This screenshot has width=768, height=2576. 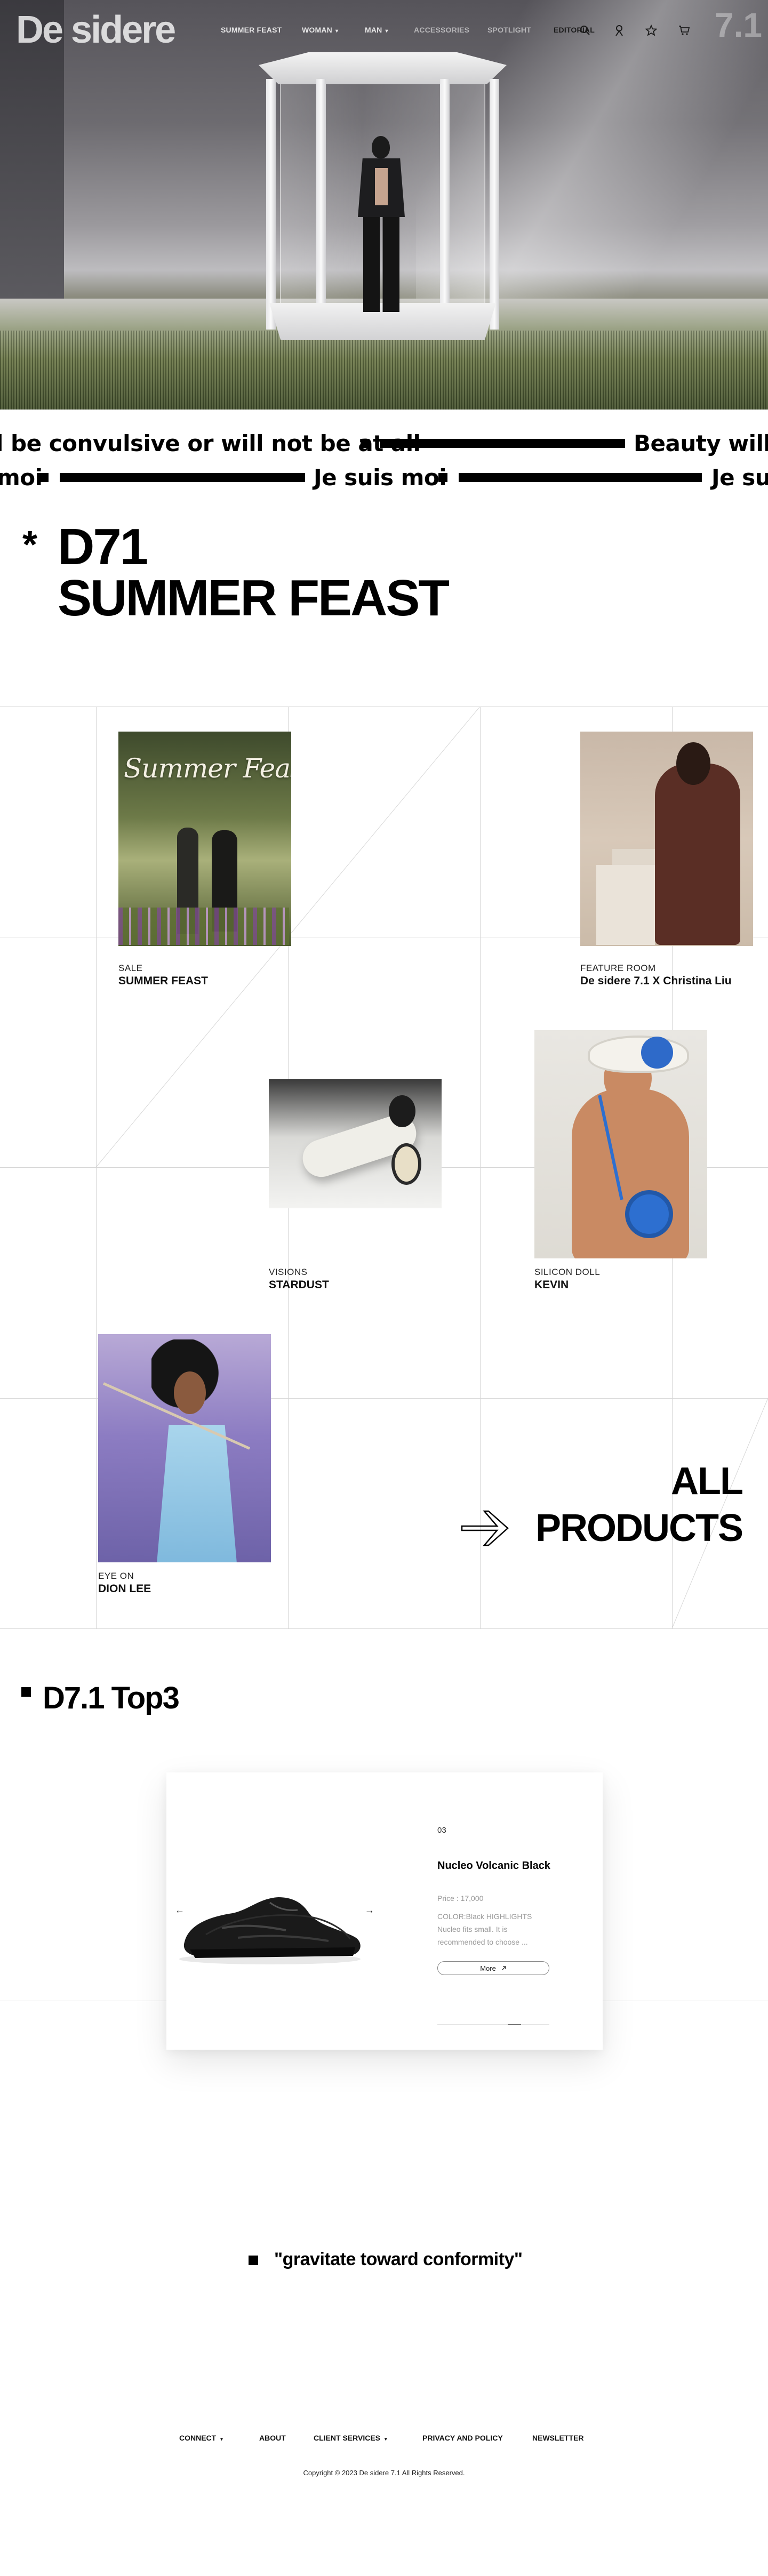 I want to click on arrow-right-icon: →, so click(x=369, y=1910).